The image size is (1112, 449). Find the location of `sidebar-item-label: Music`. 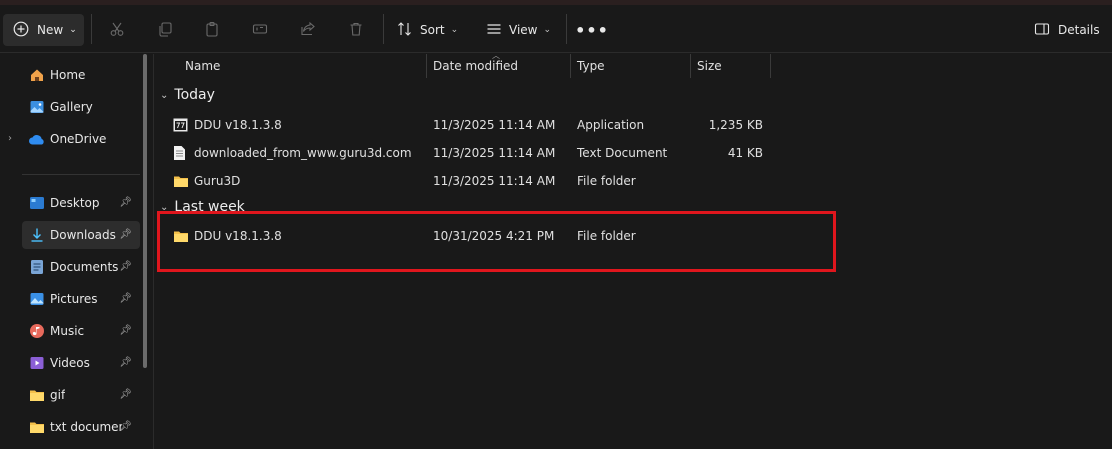

sidebar-item-label: Music is located at coordinates (67, 331).